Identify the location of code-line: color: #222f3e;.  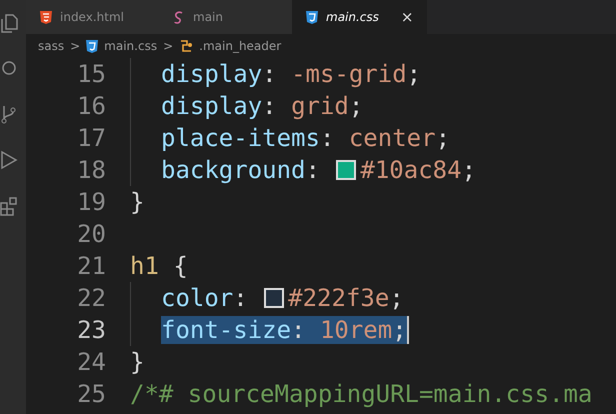
(282, 298).